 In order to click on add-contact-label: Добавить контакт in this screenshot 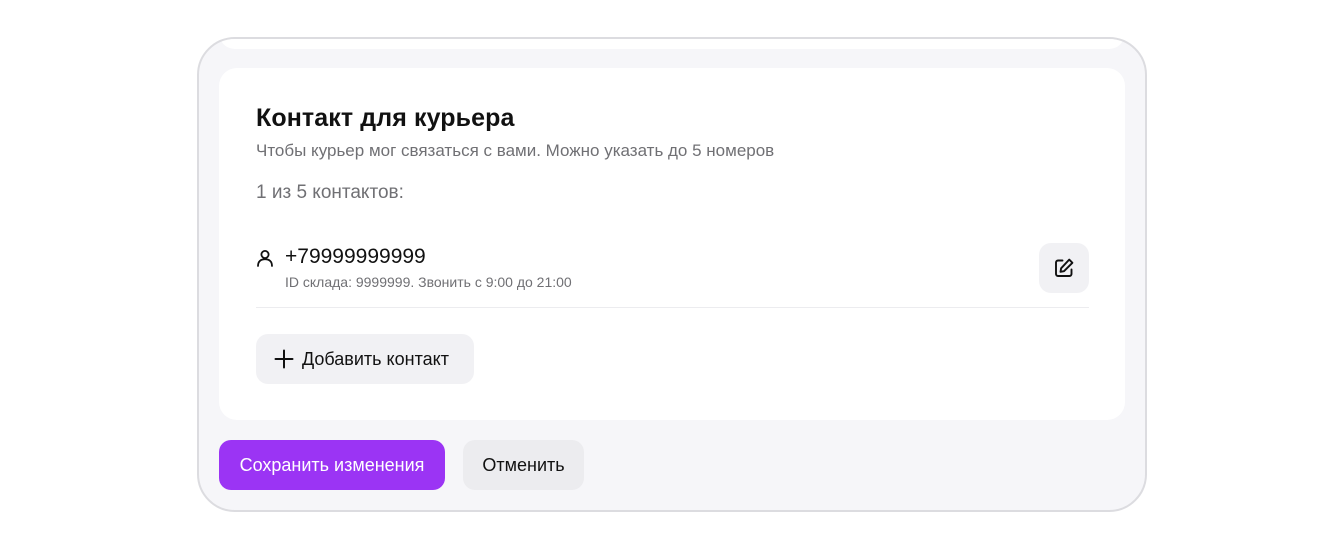, I will do `click(375, 358)`.